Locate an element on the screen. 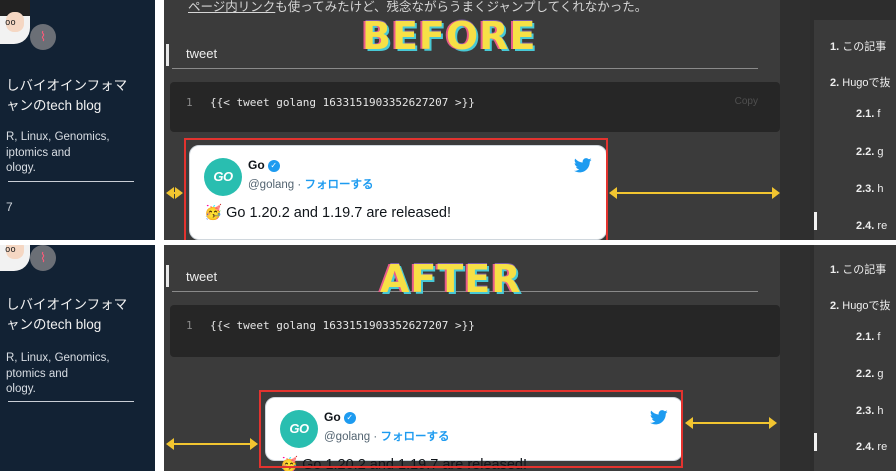  copy-button: Copy is located at coordinates (746, 101).